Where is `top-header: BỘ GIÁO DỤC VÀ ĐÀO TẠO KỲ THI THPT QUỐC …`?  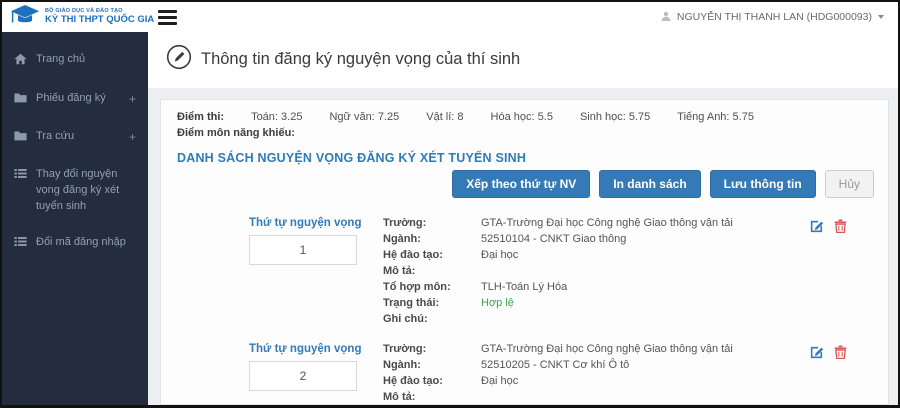 top-header: BỘ GIÁO DỤC VÀ ĐÀO TẠO KỲ THI THPT QUỐC … is located at coordinates (450, 17).